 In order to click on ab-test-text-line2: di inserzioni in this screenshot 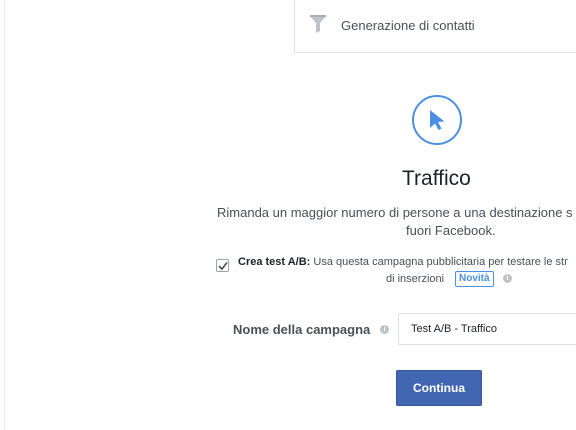, I will do `click(415, 279)`.